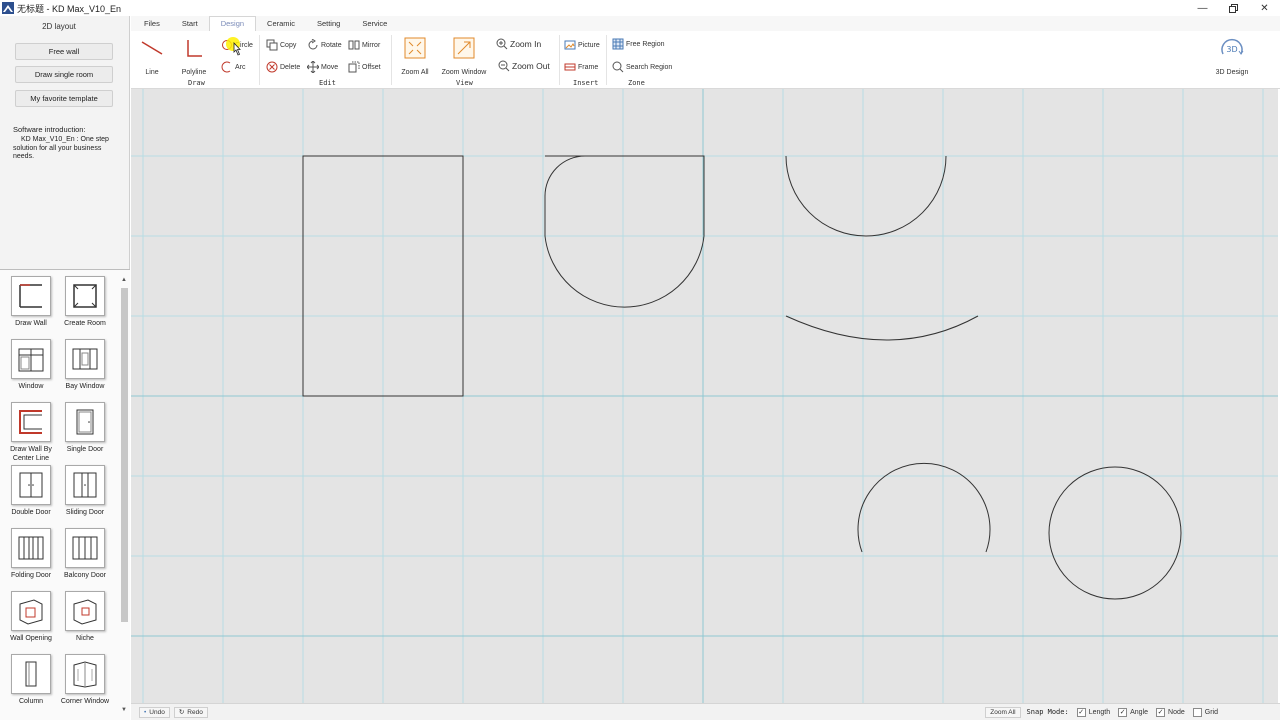  I want to click on corner-window-tool: Corner Window, so click(85, 680).